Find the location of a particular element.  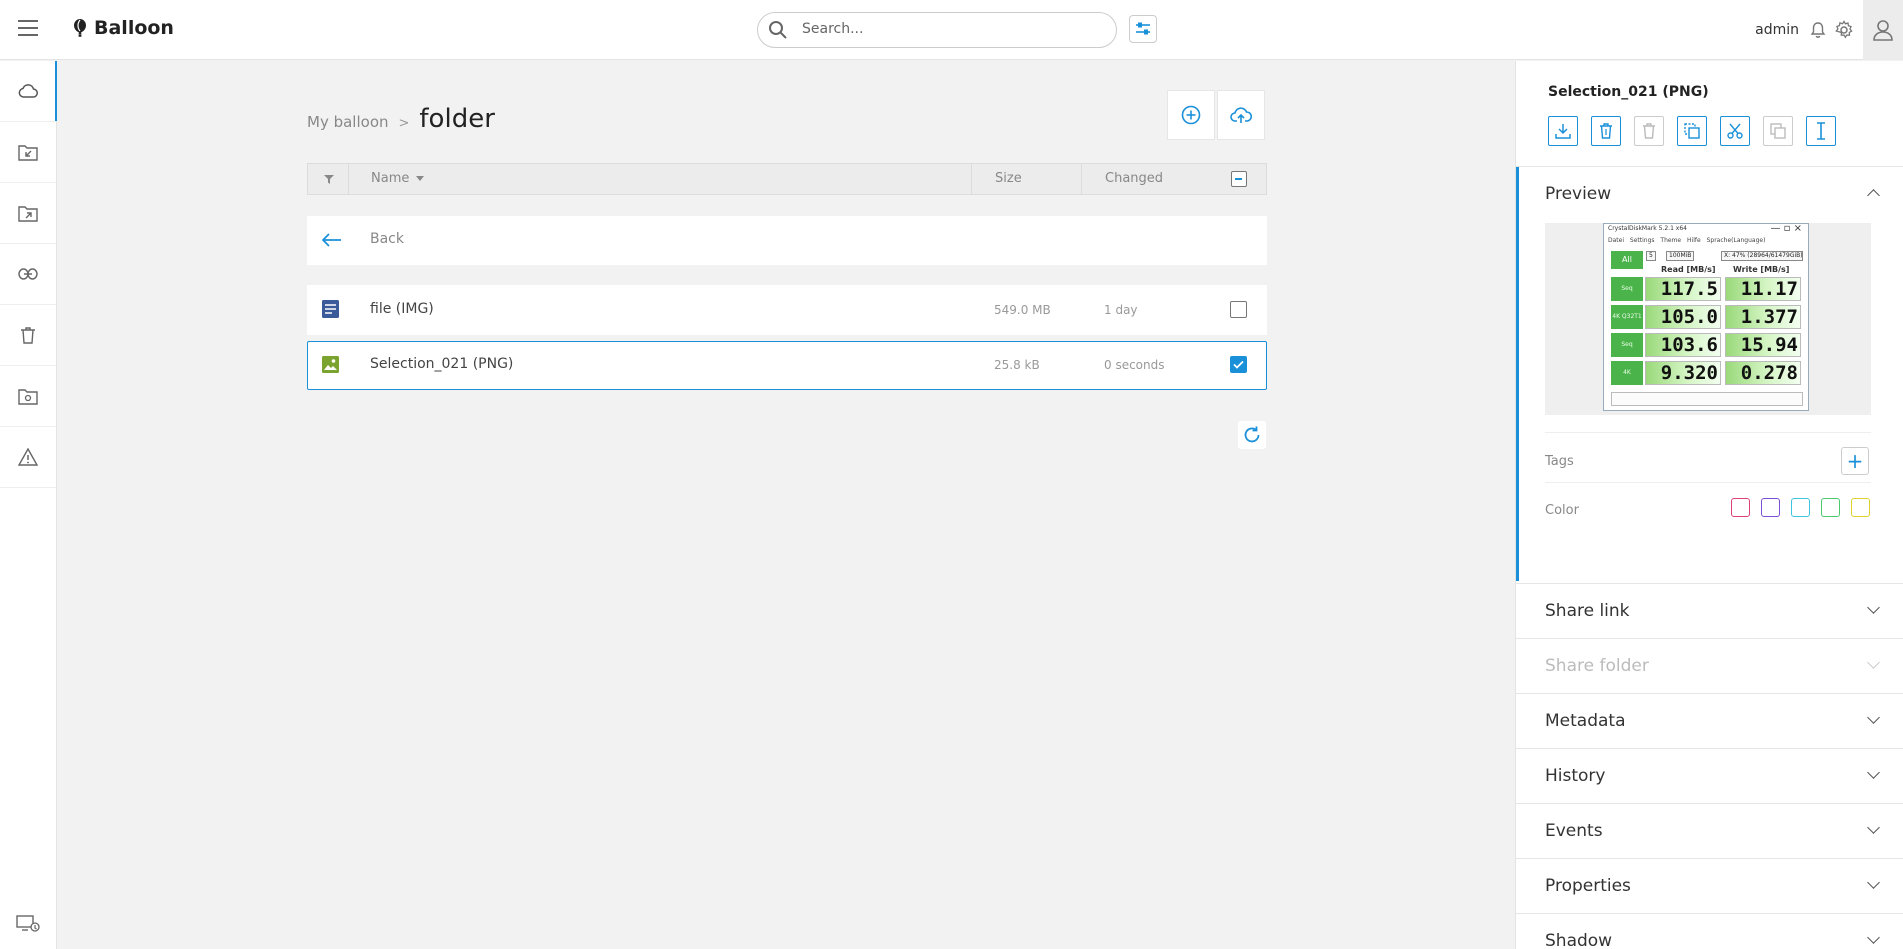

upload-button is located at coordinates (1241, 115).